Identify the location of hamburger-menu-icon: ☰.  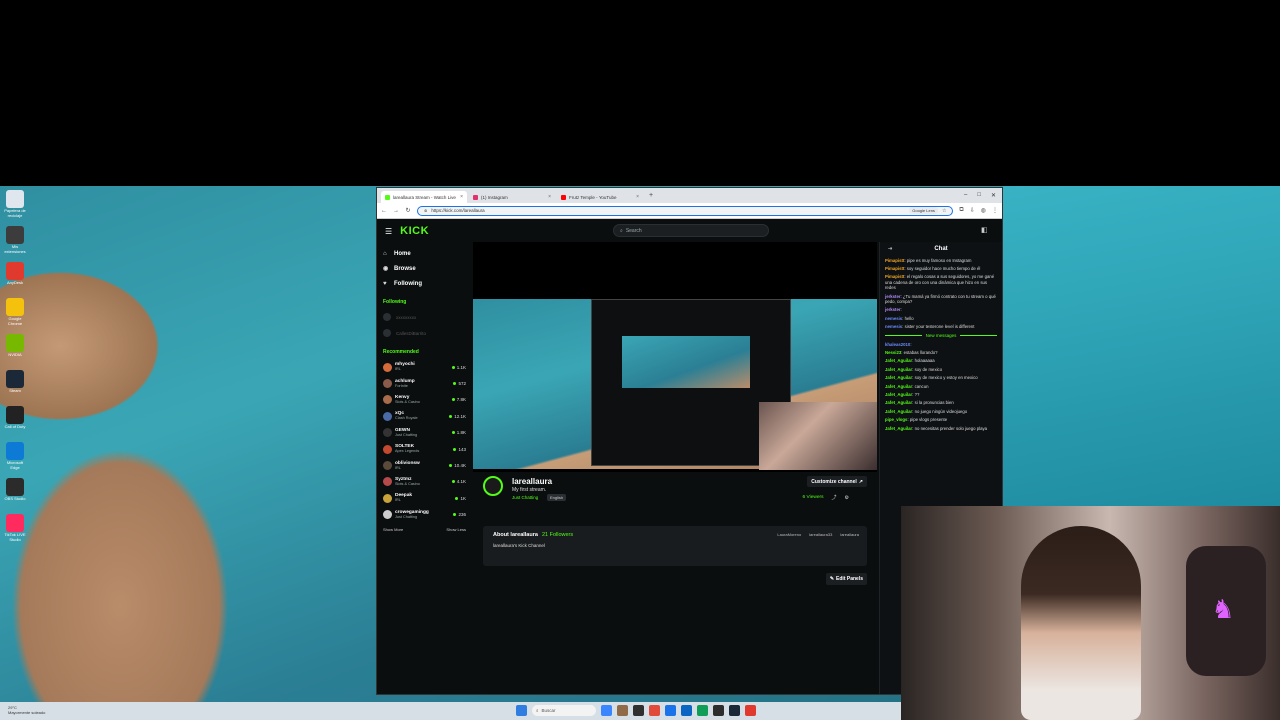
(388, 231).